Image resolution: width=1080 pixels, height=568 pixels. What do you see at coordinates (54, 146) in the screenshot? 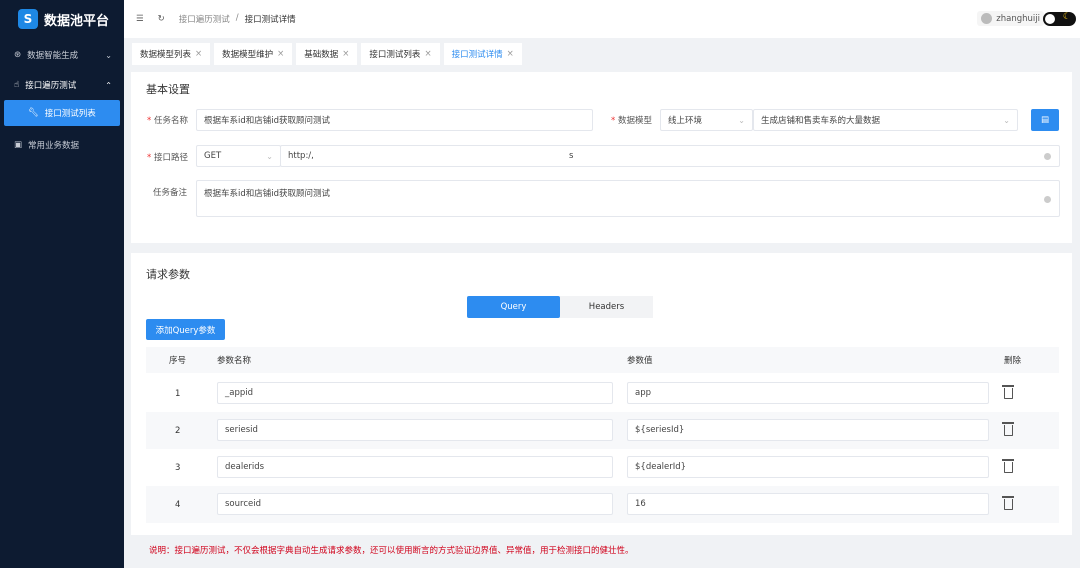
I see `sidebar-item-label: 常用业务数据` at bounding box center [54, 146].